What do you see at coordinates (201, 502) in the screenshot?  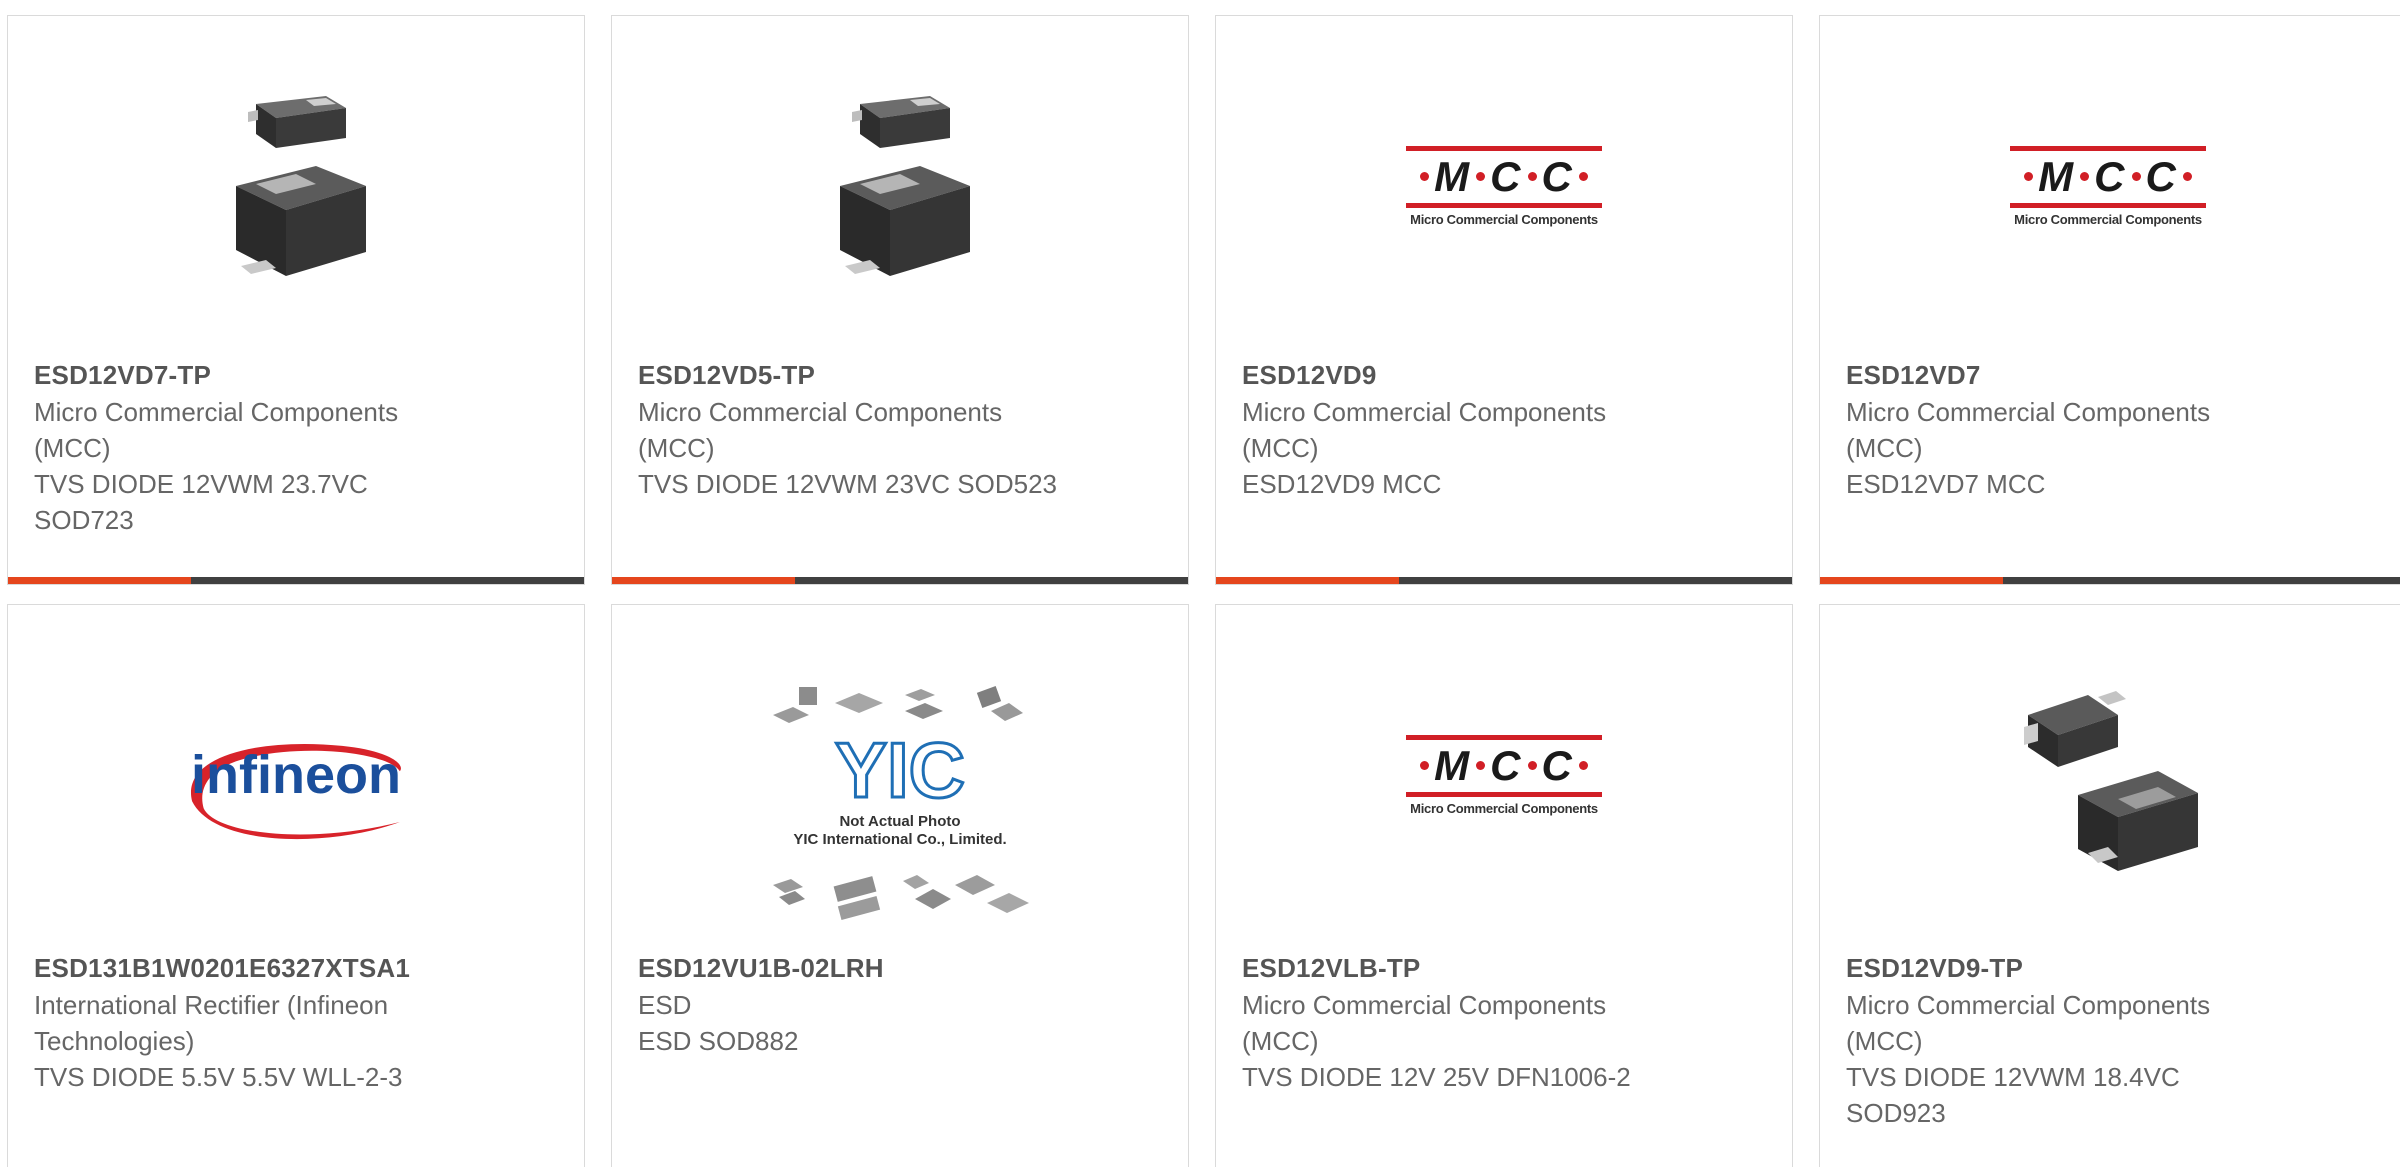 I see `description: TVS DIODE 12VWM 23.7VC SOD723` at bounding box center [201, 502].